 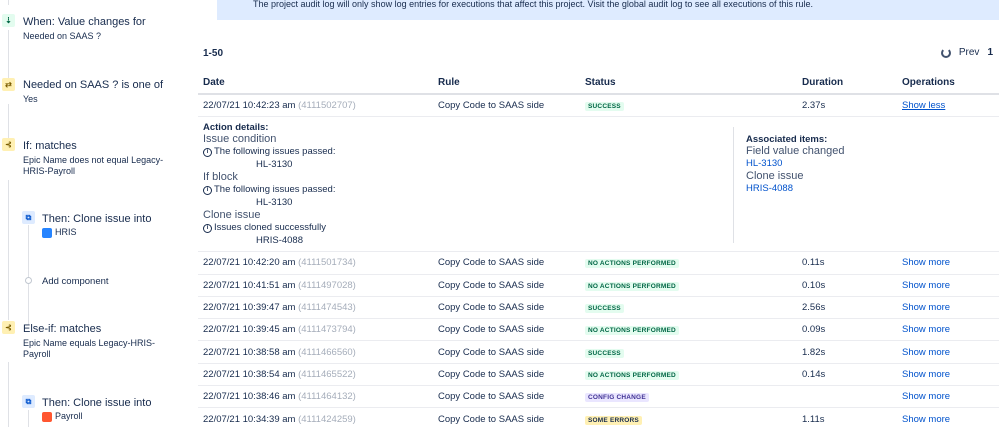 What do you see at coordinates (270, 228) in the screenshot?
I see `step-message-text: Issues cloned successfully` at bounding box center [270, 228].